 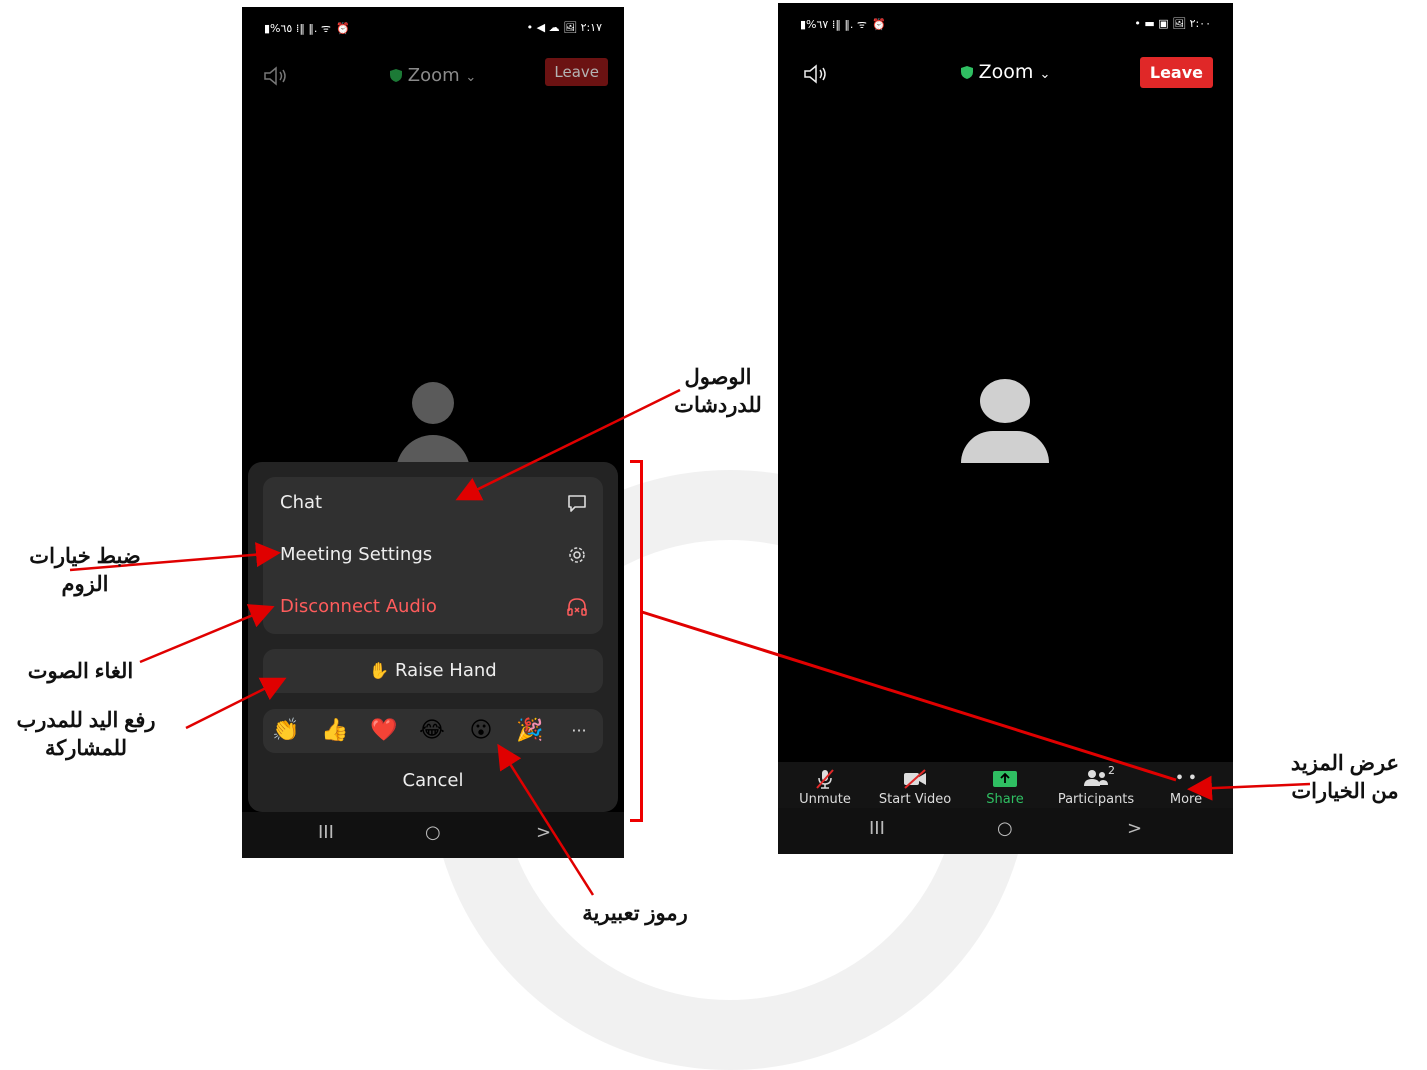 What do you see at coordinates (909, 696) in the screenshot?
I see `bracket-to-more-line` at bounding box center [909, 696].